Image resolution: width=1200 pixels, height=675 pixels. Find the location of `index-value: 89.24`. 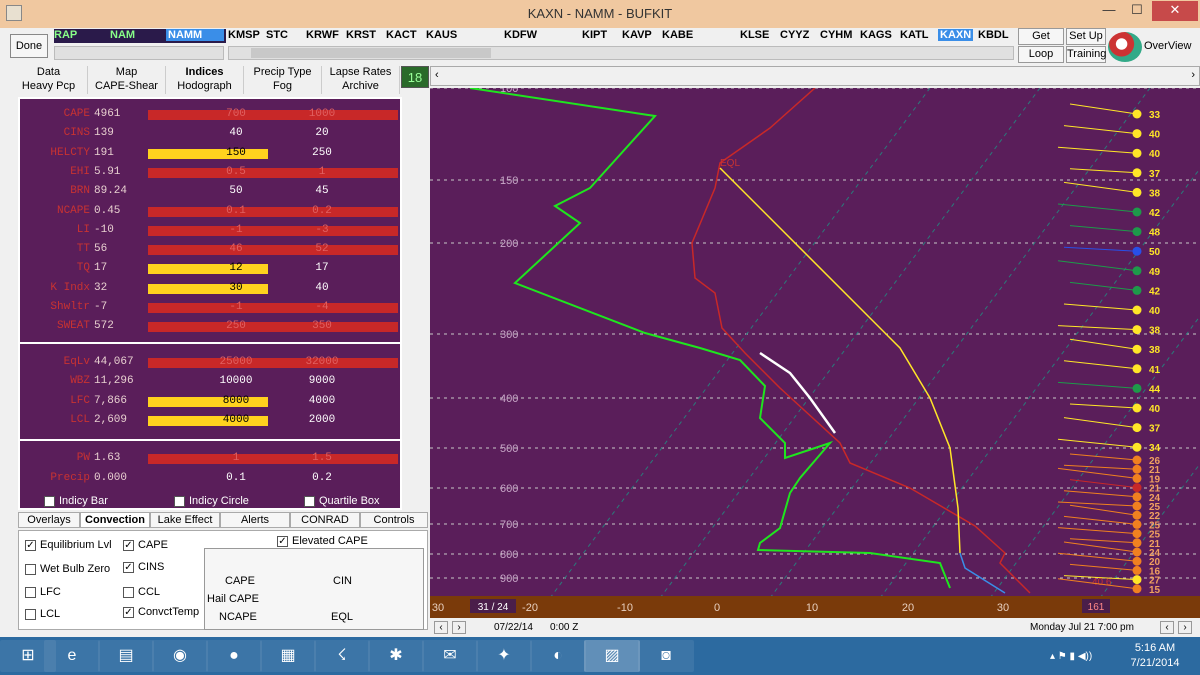

index-value: 89.24 is located at coordinates (111, 191).